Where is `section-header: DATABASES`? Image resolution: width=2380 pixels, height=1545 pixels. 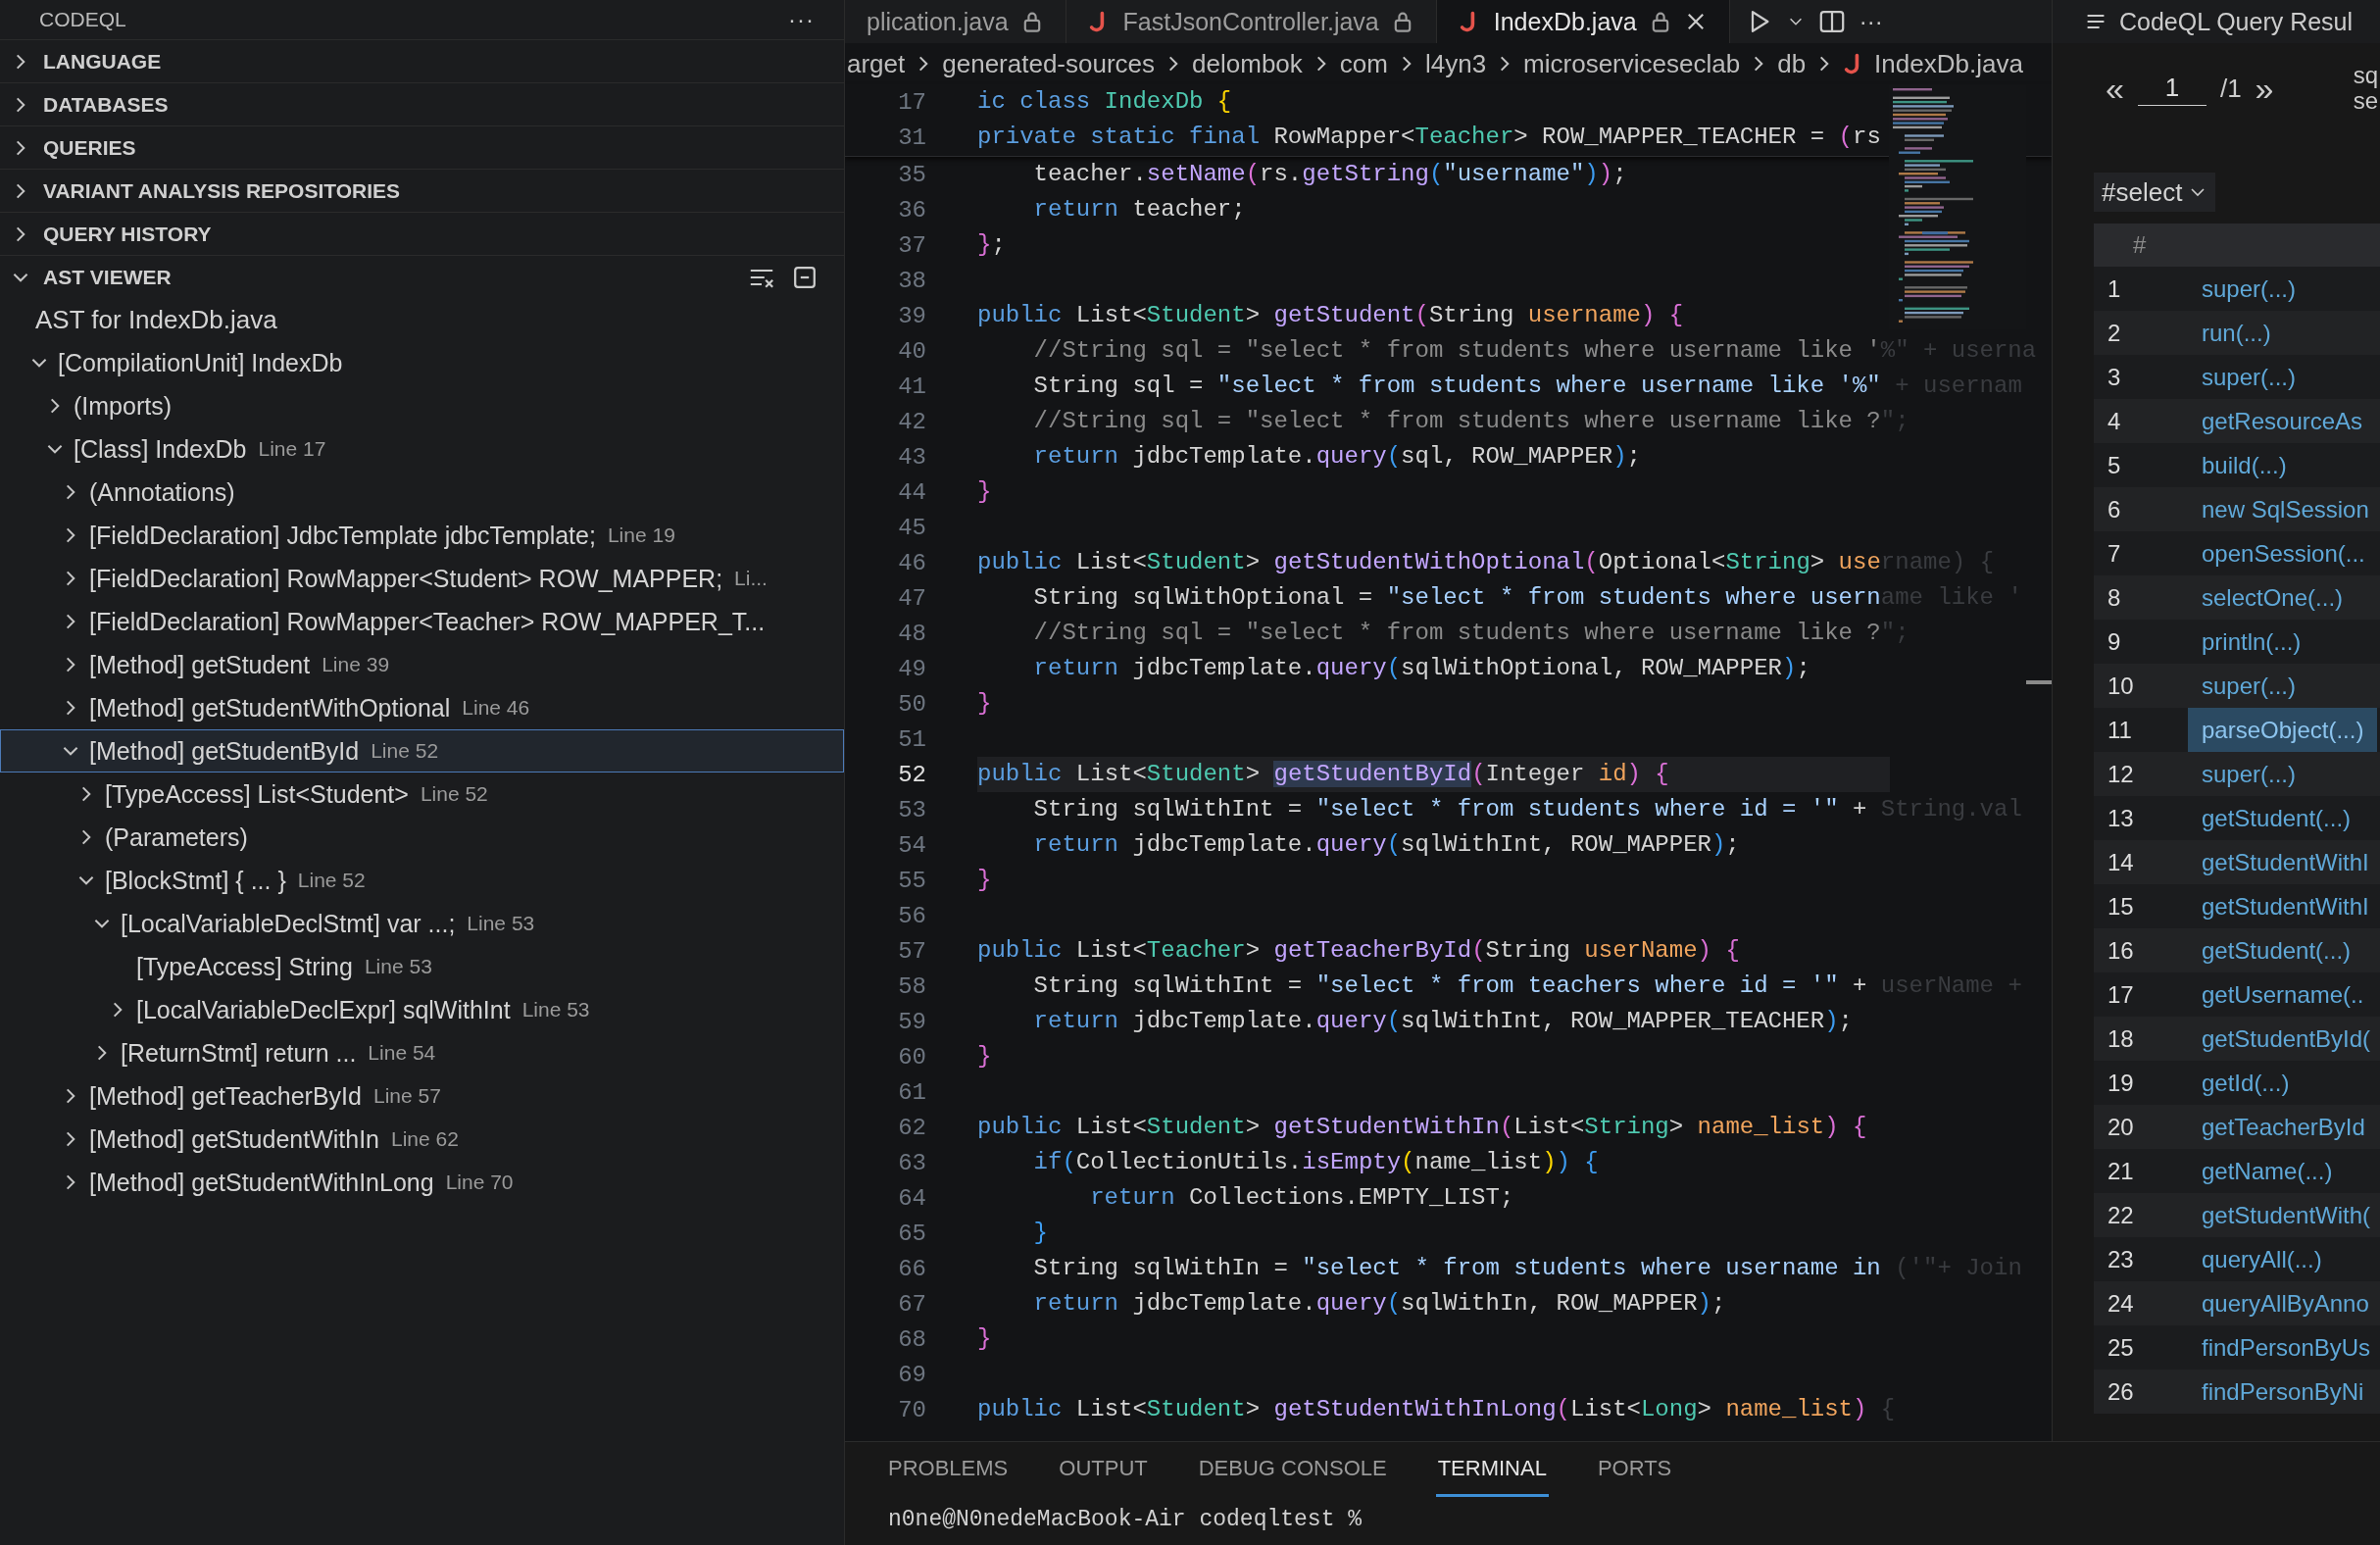
section-header: DATABASES is located at coordinates (422, 103).